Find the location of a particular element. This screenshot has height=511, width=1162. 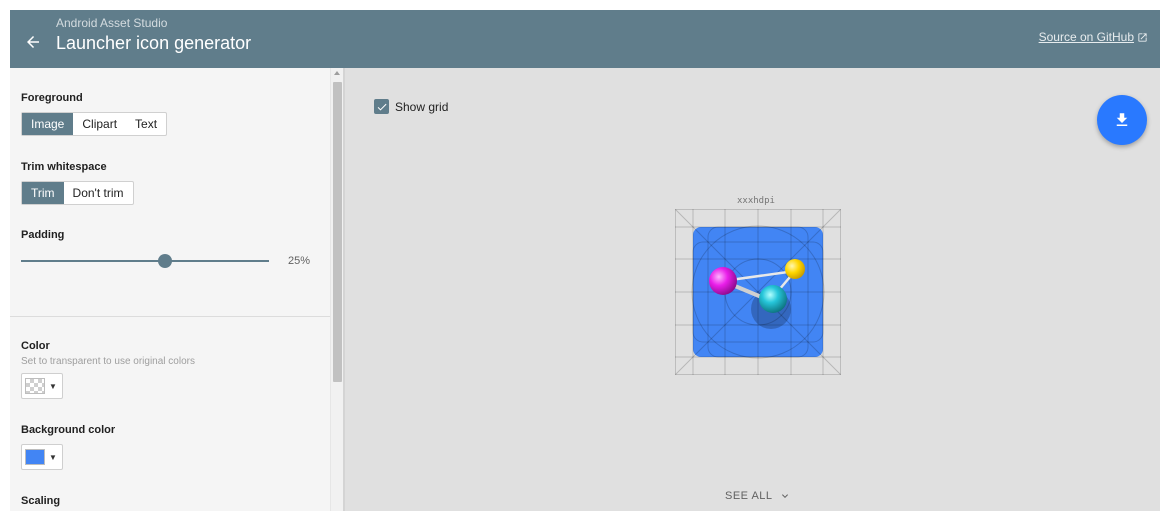

foreground-option-clipart: Clipart is located at coordinates (99, 124).